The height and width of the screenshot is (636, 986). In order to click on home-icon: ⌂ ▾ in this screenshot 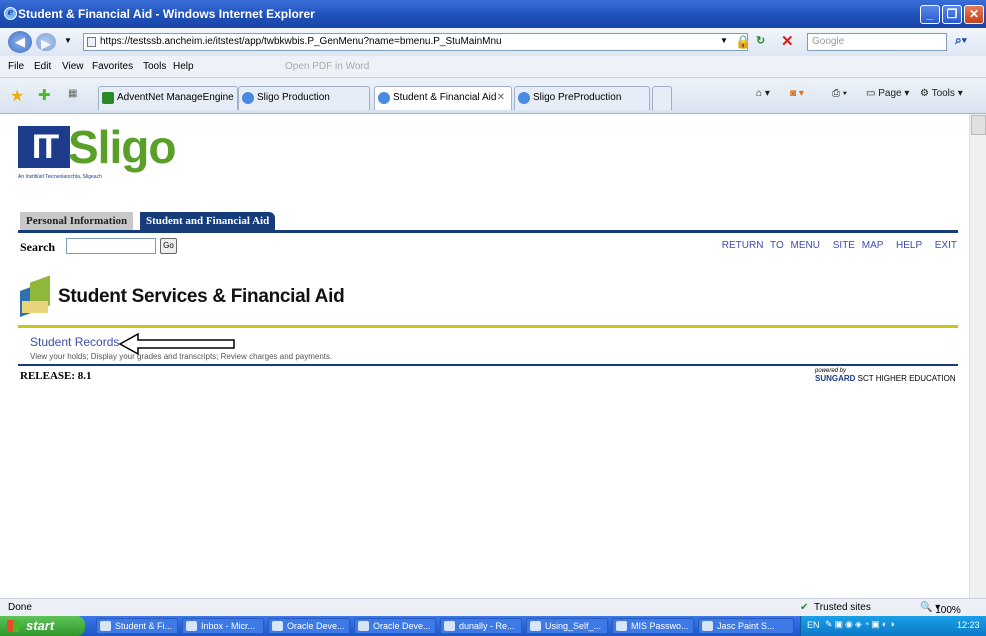, I will do `click(763, 93)`.